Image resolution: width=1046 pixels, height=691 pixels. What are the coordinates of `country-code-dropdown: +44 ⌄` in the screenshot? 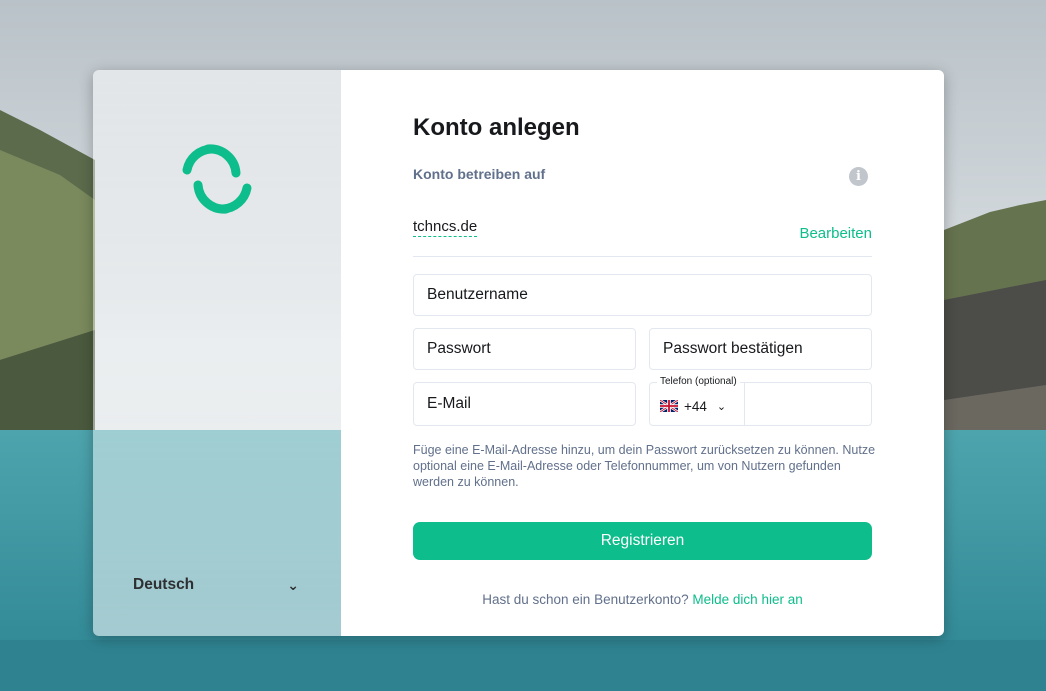 It's located at (697, 404).